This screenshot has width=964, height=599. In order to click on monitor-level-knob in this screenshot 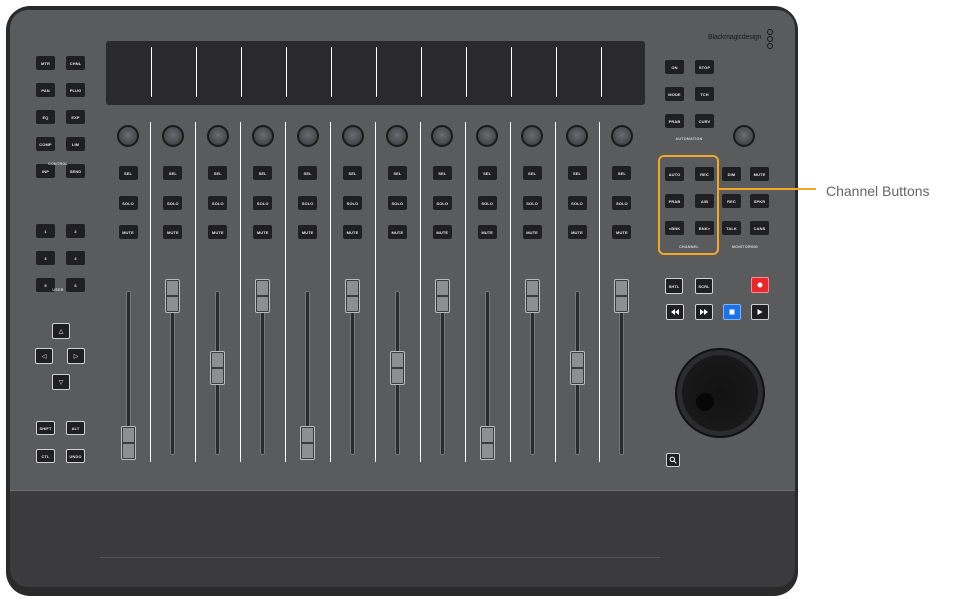, I will do `click(744, 136)`.